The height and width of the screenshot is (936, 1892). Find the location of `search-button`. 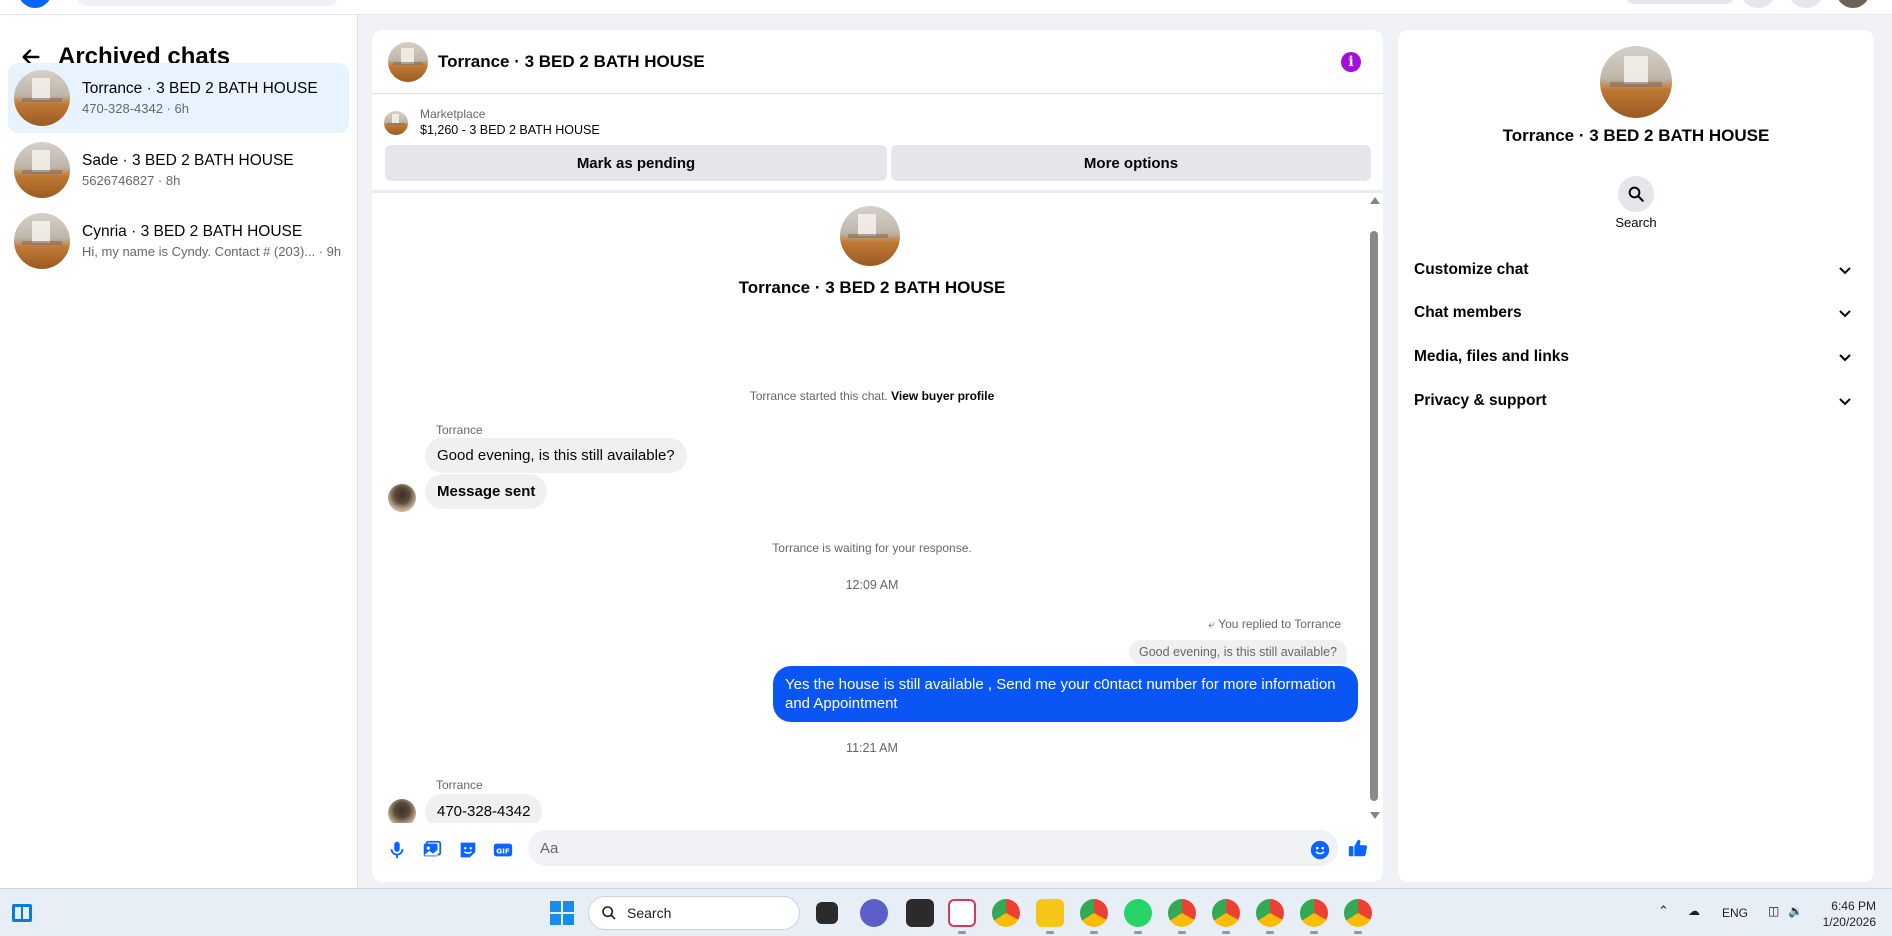

search-button is located at coordinates (1636, 194).